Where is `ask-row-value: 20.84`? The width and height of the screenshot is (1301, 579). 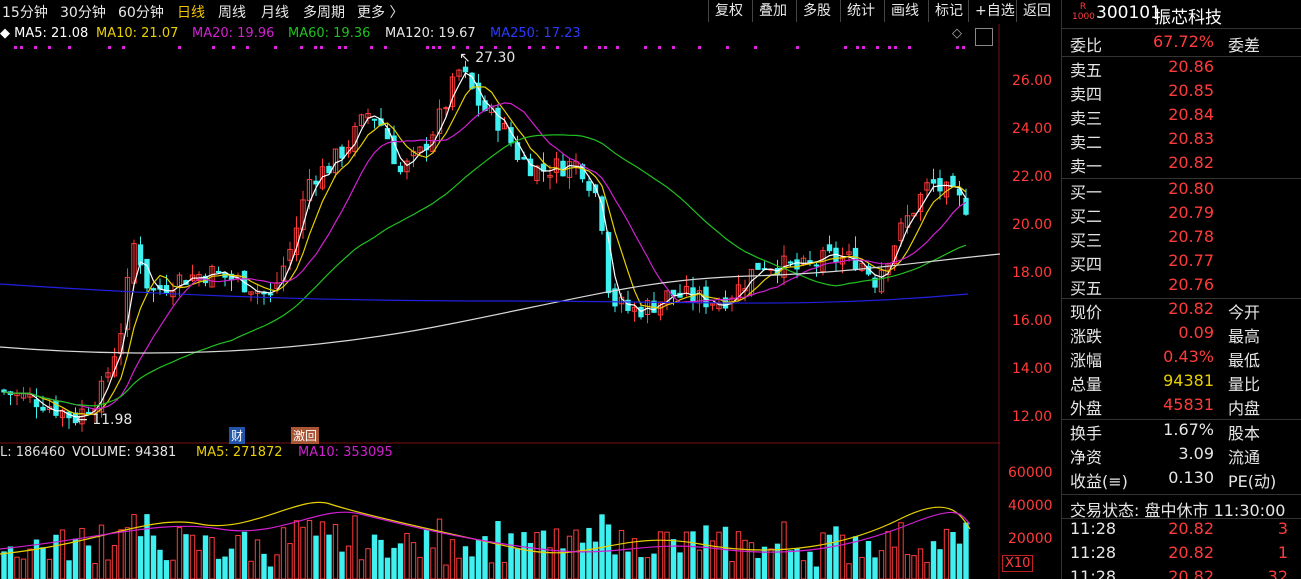 ask-row-value: 20.84 is located at coordinates (1191, 114).